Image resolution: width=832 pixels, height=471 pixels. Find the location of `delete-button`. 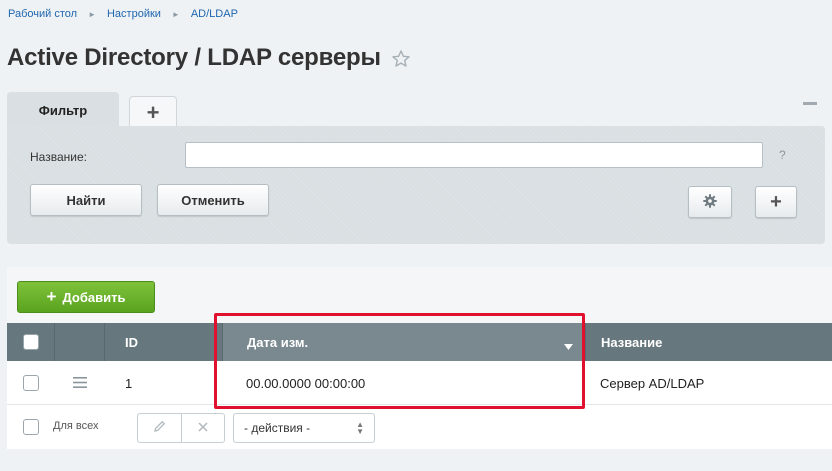

delete-button is located at coordinates (202, 428).